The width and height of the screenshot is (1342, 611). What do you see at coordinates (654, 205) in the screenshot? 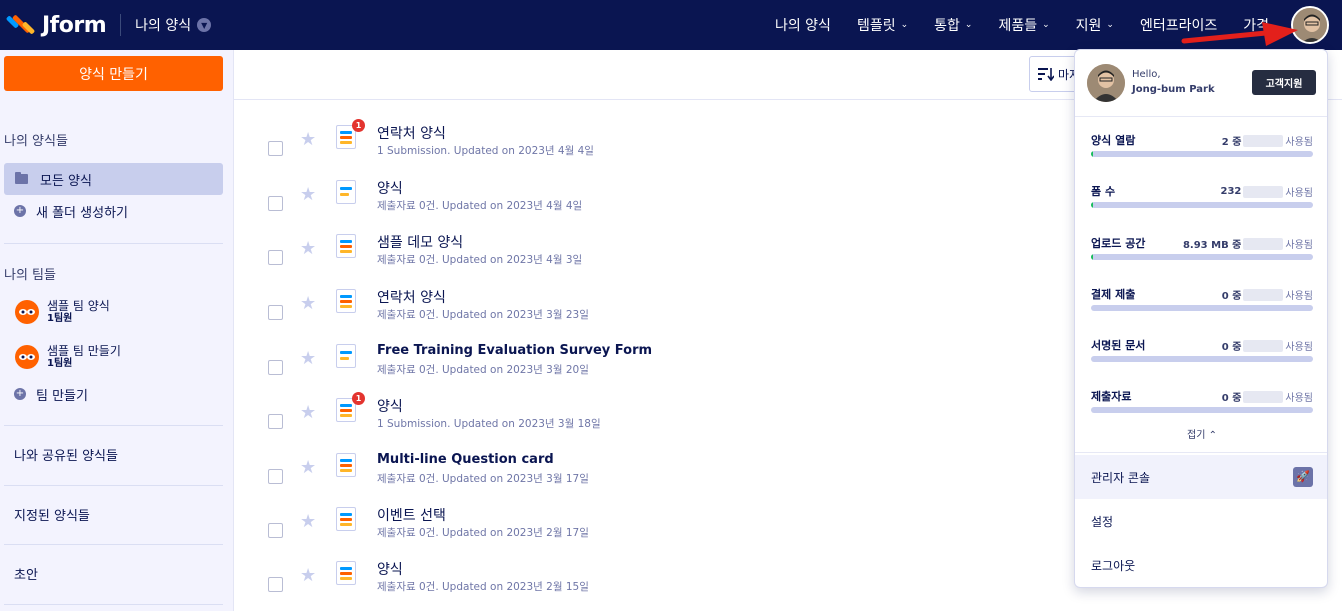
I see `form-list-item: ★ 양식 제출자료 0건. Updated on 2023년 4월 4일` at bounding box center [654, 205].